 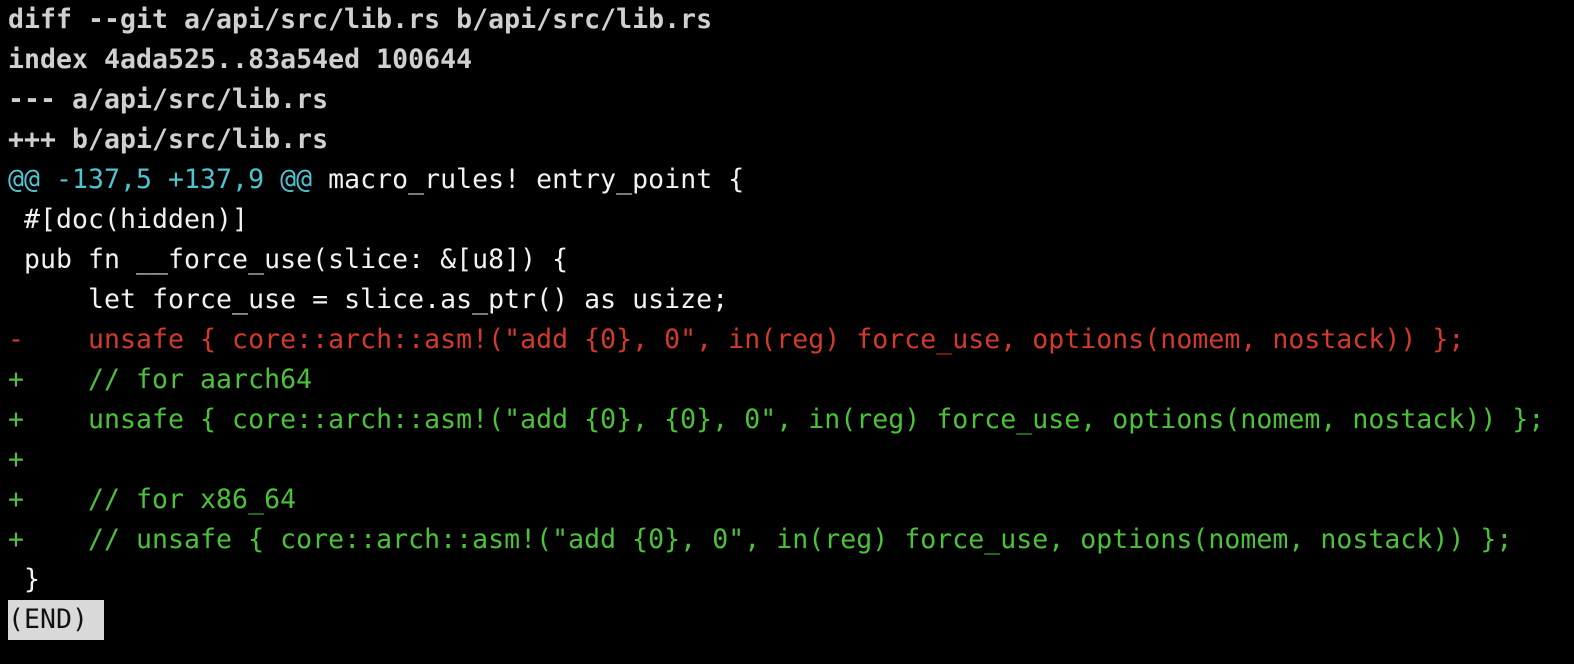 What do you see at coordinates (152, 499) in the screenshot?
I see `diff-added-line: + // for x86_64` at bounding box center [152, 499].